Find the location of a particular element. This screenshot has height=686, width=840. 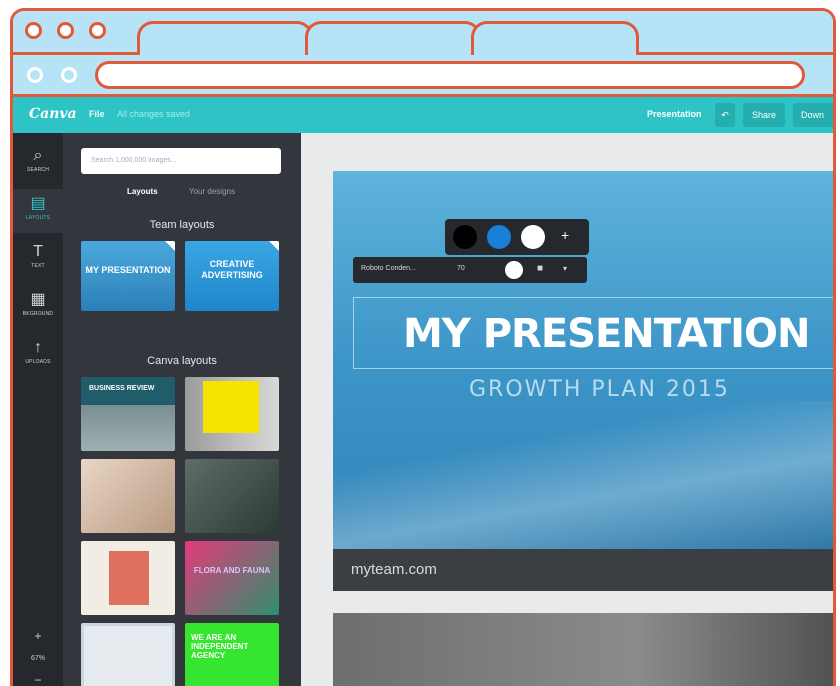

rail-item-label: LAYOUTS is located at coordinates (38, 218).